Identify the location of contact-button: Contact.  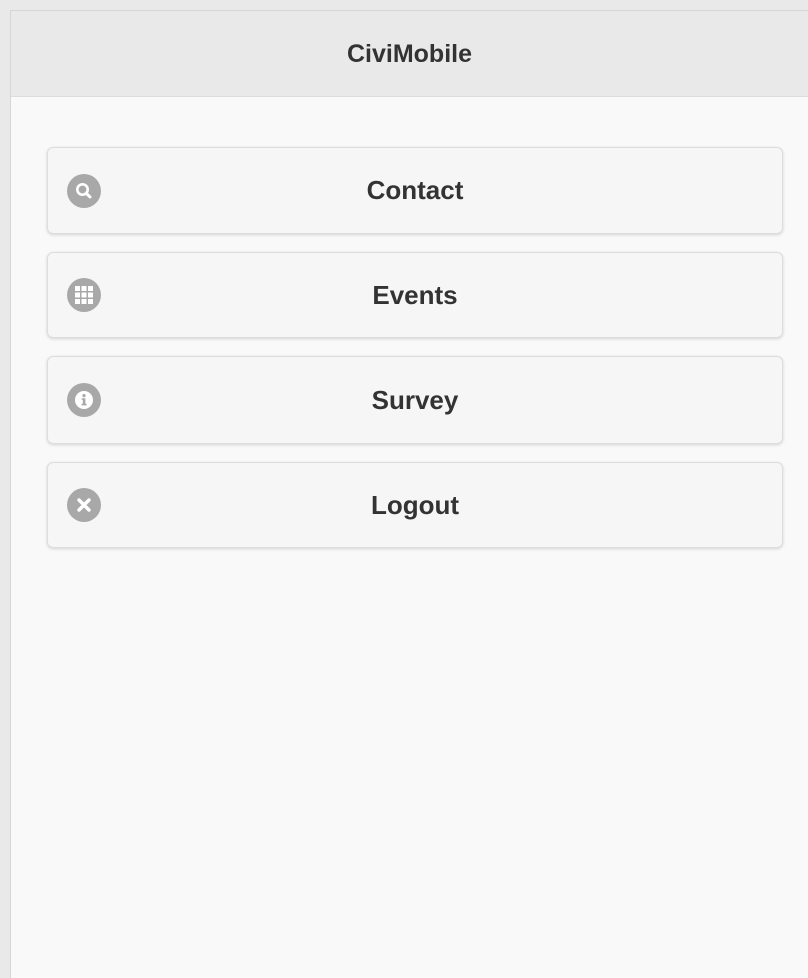
(415, 190).